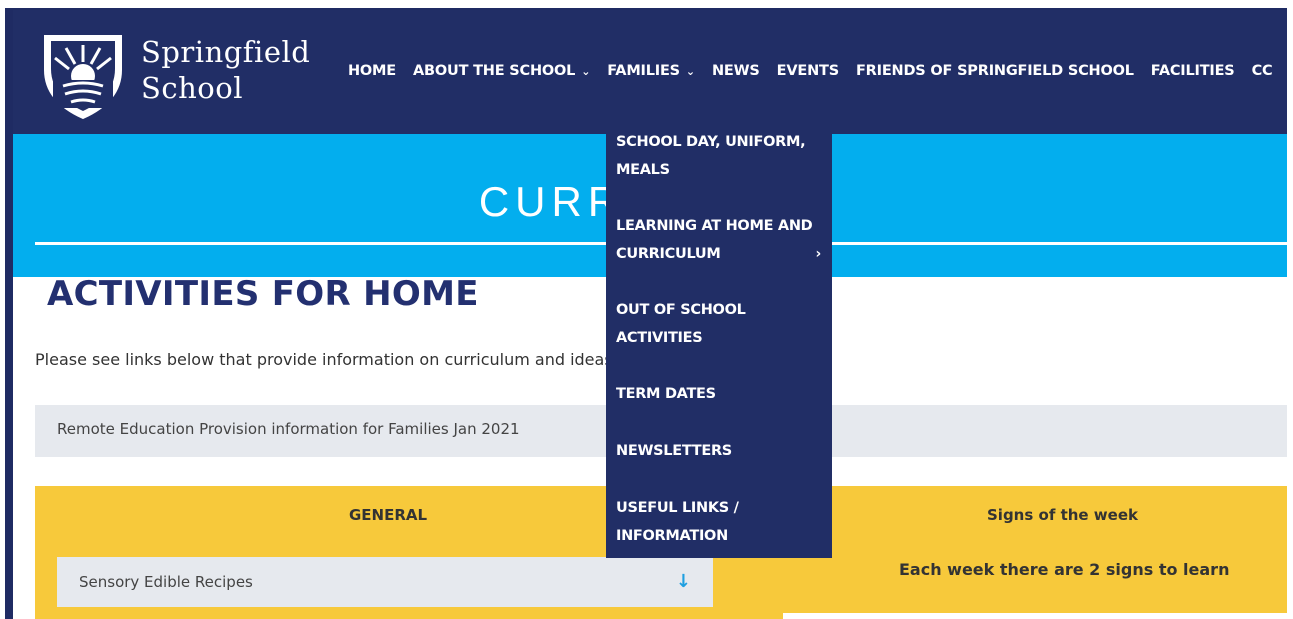 This screenshot has width=1293, height=619. What do you see at coordinates (683, 581) in the screenshot?
I see `arrow-down-icon: ↓` at bounding box center [683, 581].